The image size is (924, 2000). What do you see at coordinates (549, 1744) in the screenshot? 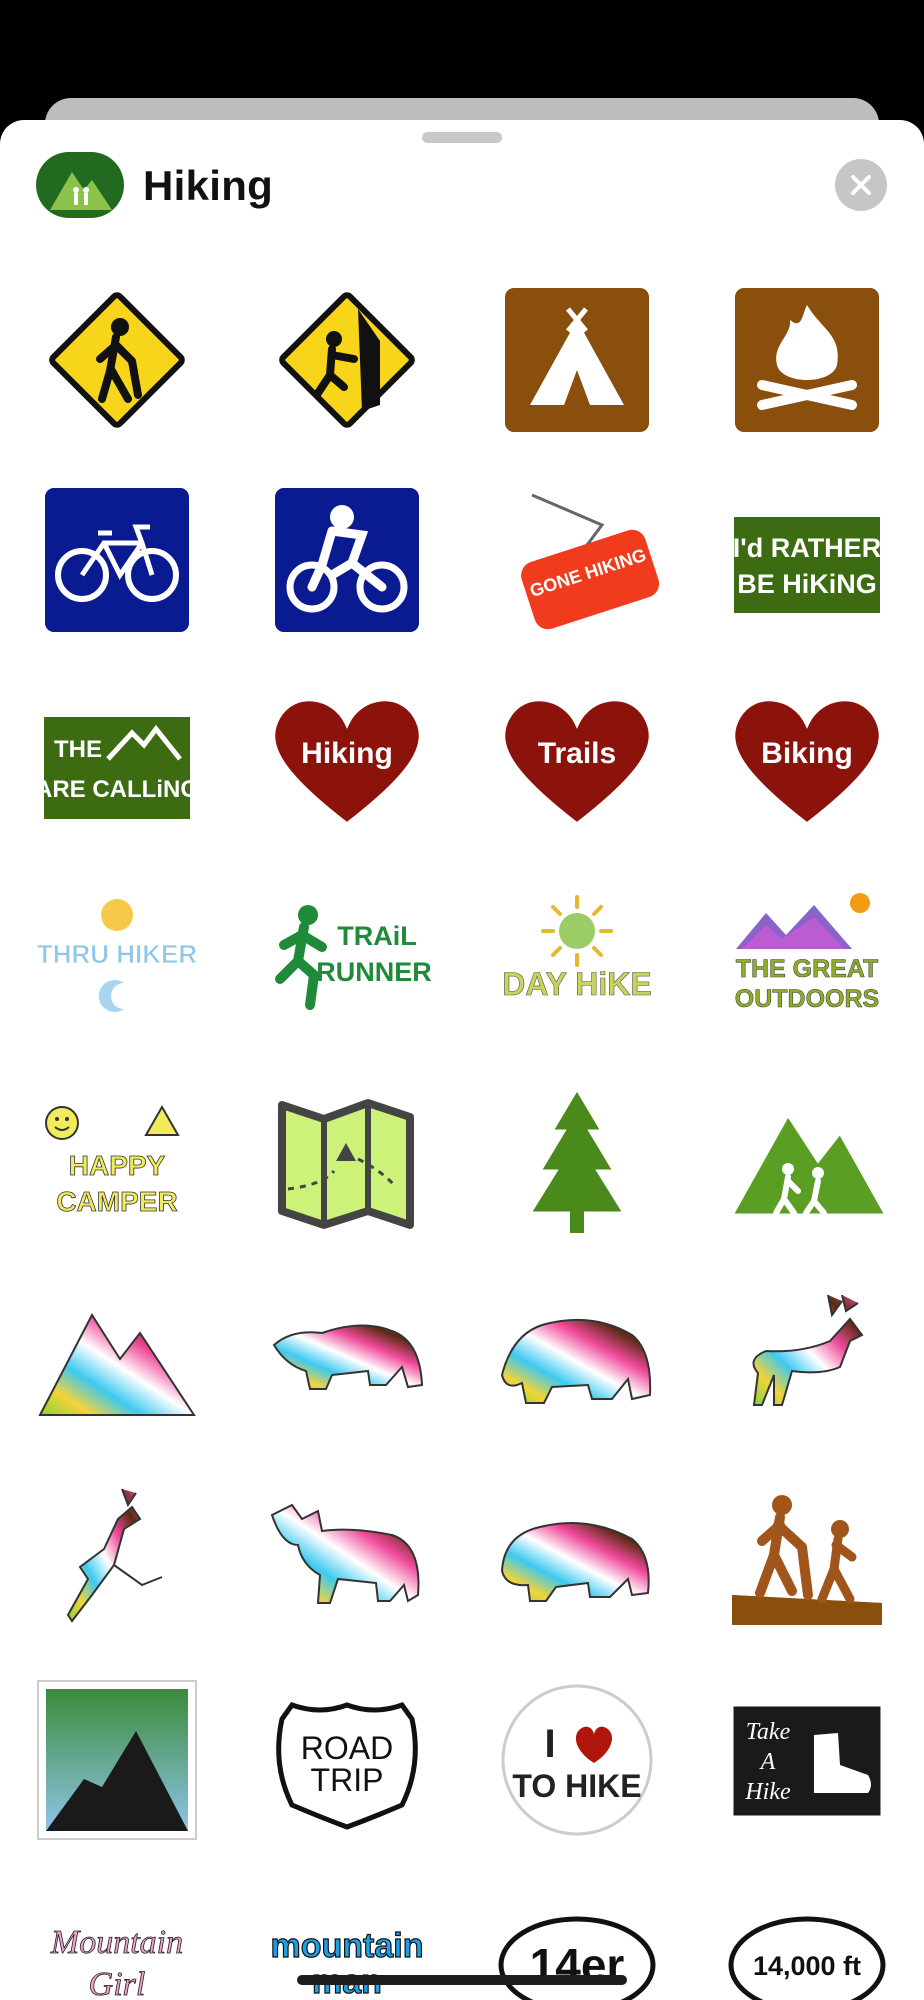
I see `love-hike-i: I` at bounding box center [549, 1744].